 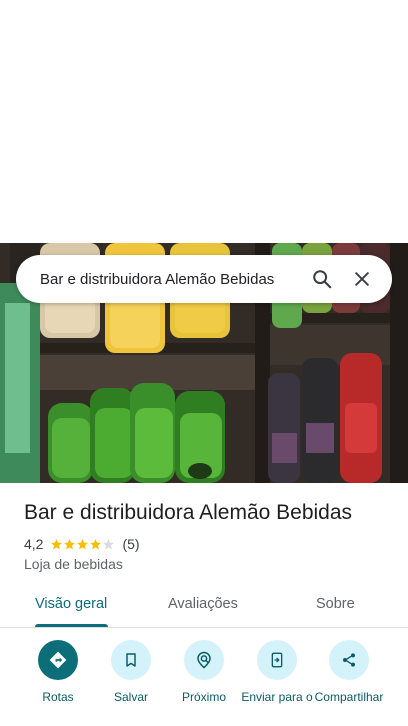 What do you see at coordinates (349, 697) in the screenshot?
I see `share-label: Compartilhar` at bounding box center [349, 697].